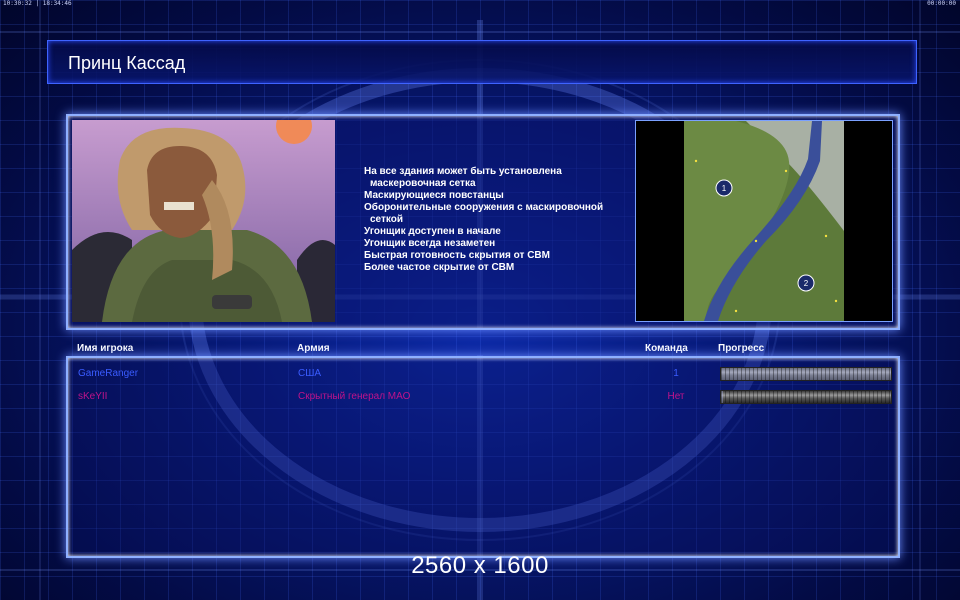 The height and width of the screenshot is (600, 960). I want to click on title-bar: Принц Кассад, so click(482, 62).